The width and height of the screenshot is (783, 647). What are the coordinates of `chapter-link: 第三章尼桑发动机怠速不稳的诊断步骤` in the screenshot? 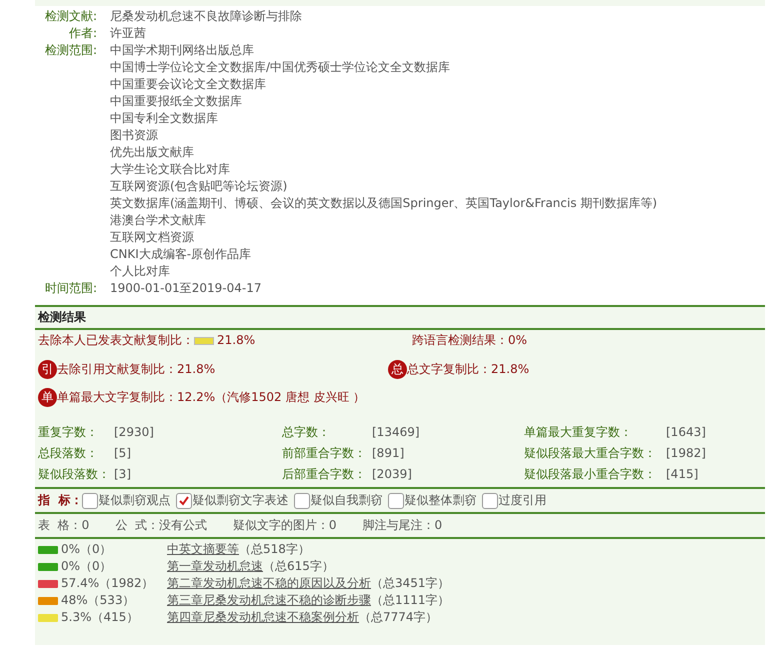 It's located at (269, 600).